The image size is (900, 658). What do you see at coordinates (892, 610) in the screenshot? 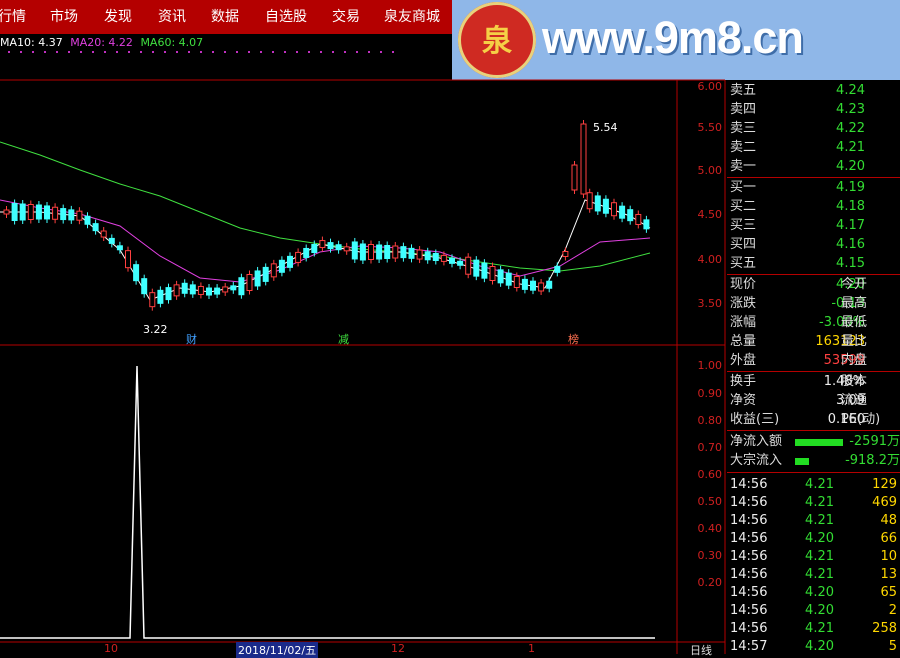
I see `trade-volume: 2` at bounding box center [892, 610].